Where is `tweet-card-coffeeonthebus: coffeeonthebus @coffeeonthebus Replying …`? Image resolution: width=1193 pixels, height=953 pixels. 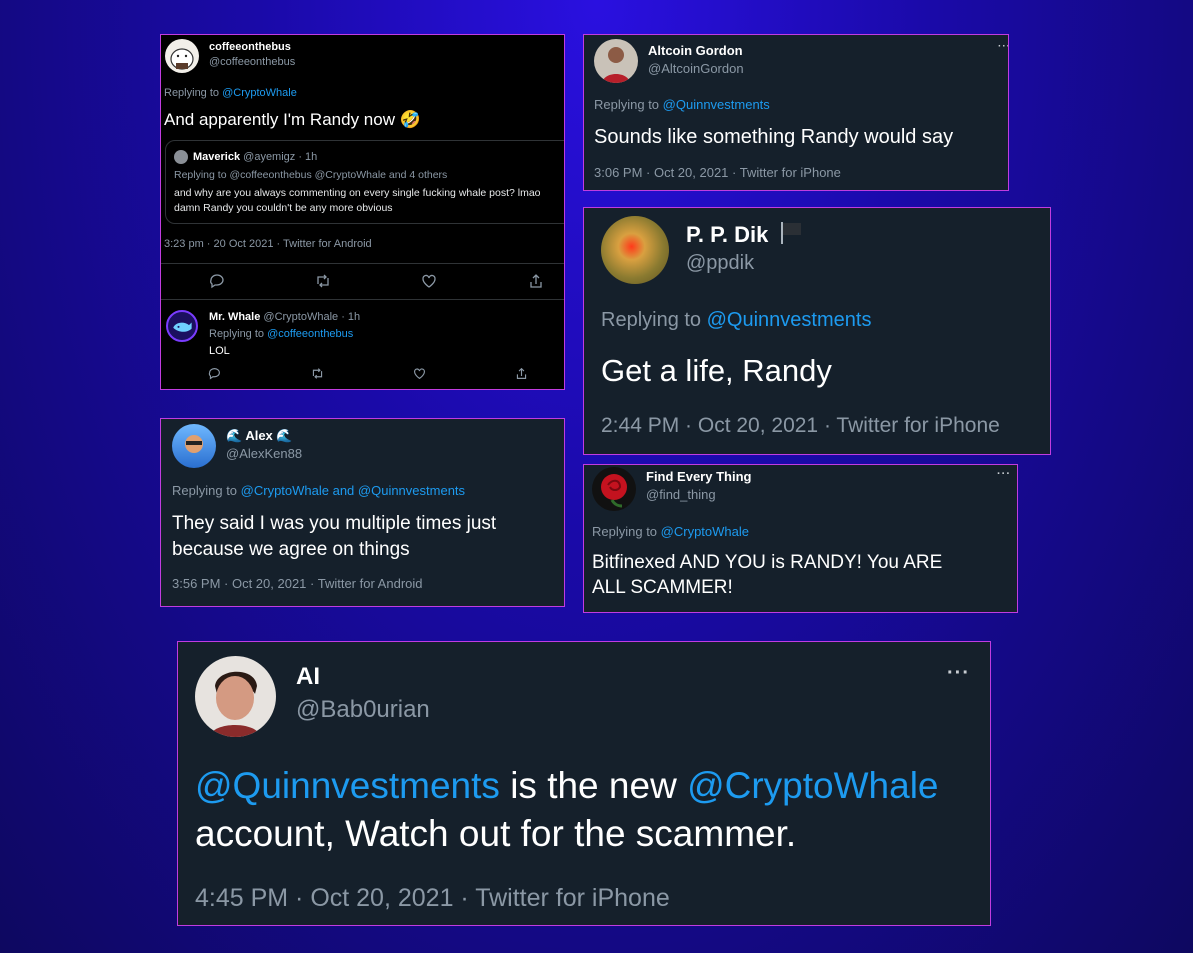
tweet-card-coffeeonthebus: coffeeonthebus @coffeeonthebus Replying … is located at coordinates (362, 212).